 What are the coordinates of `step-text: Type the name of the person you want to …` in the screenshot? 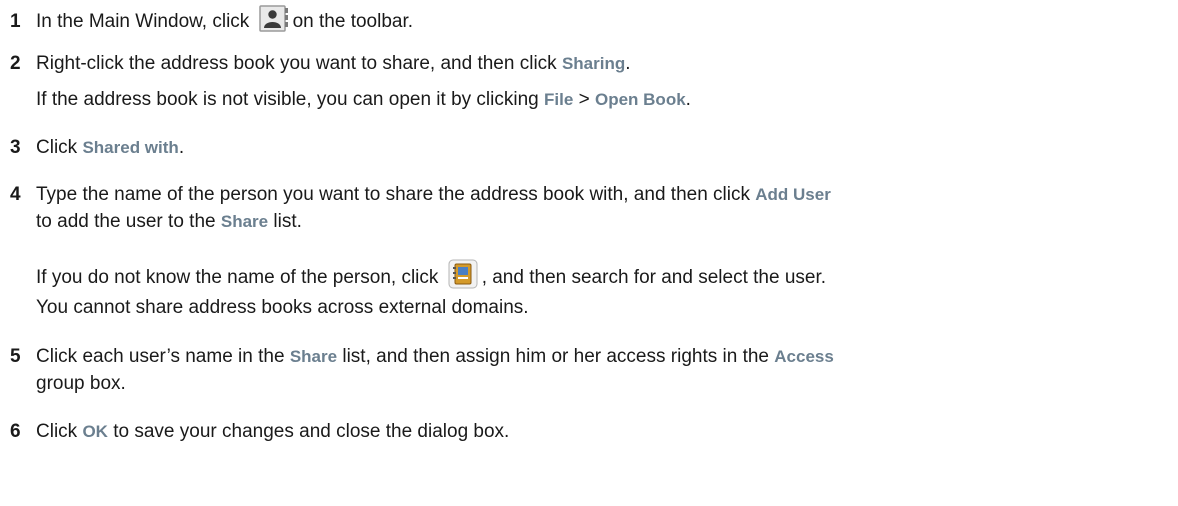 It's located at (393, 194).